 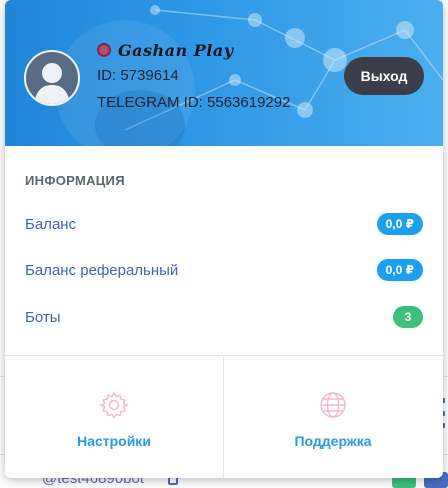 What do you see at coordinates (51, 224) in the screenshot?
I see `balance-label: Баланс` at bounding box center [51, 224].